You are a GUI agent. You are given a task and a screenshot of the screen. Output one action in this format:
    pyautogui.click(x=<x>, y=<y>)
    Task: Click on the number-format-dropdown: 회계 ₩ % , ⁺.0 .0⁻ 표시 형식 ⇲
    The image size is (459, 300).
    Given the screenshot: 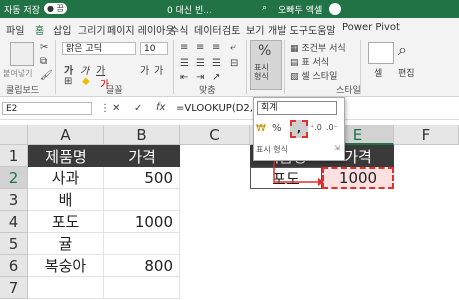 What is the action you would take?
    pyautogui.click(x=299, y=129)
    